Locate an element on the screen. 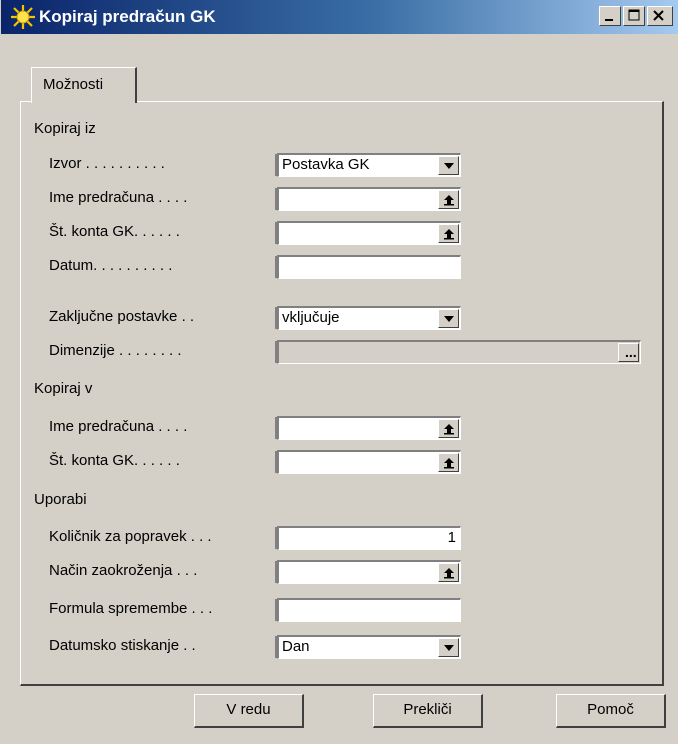 This screenshot has width=678, height=744. minimize-button is located at coordinates (610, 16).